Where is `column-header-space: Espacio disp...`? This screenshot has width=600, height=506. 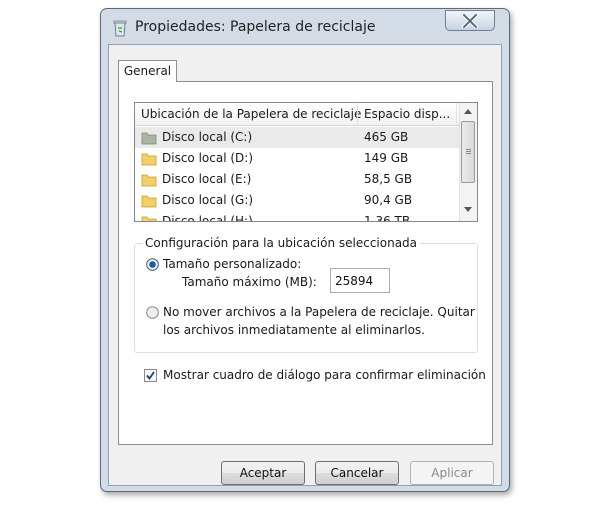
column-header-space: Espacio disp... is located at coordinates (407, 114).